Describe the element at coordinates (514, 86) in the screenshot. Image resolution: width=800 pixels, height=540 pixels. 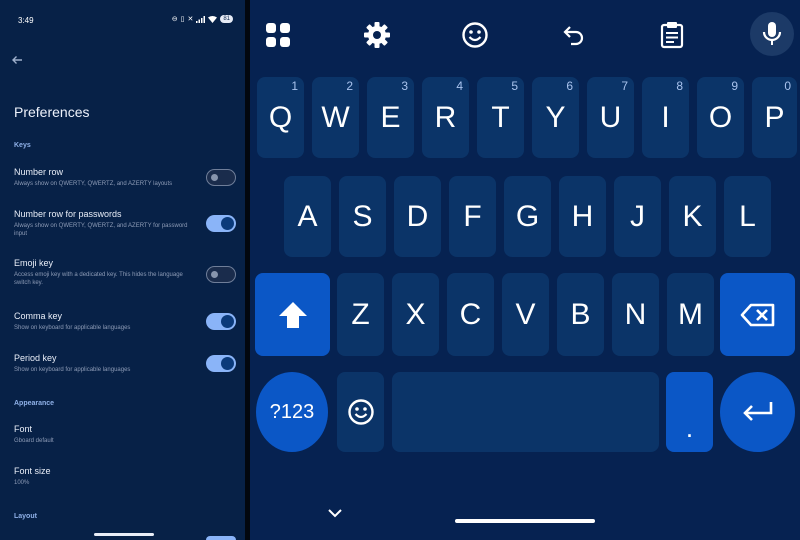
I see `key-hint: 5` at that location.